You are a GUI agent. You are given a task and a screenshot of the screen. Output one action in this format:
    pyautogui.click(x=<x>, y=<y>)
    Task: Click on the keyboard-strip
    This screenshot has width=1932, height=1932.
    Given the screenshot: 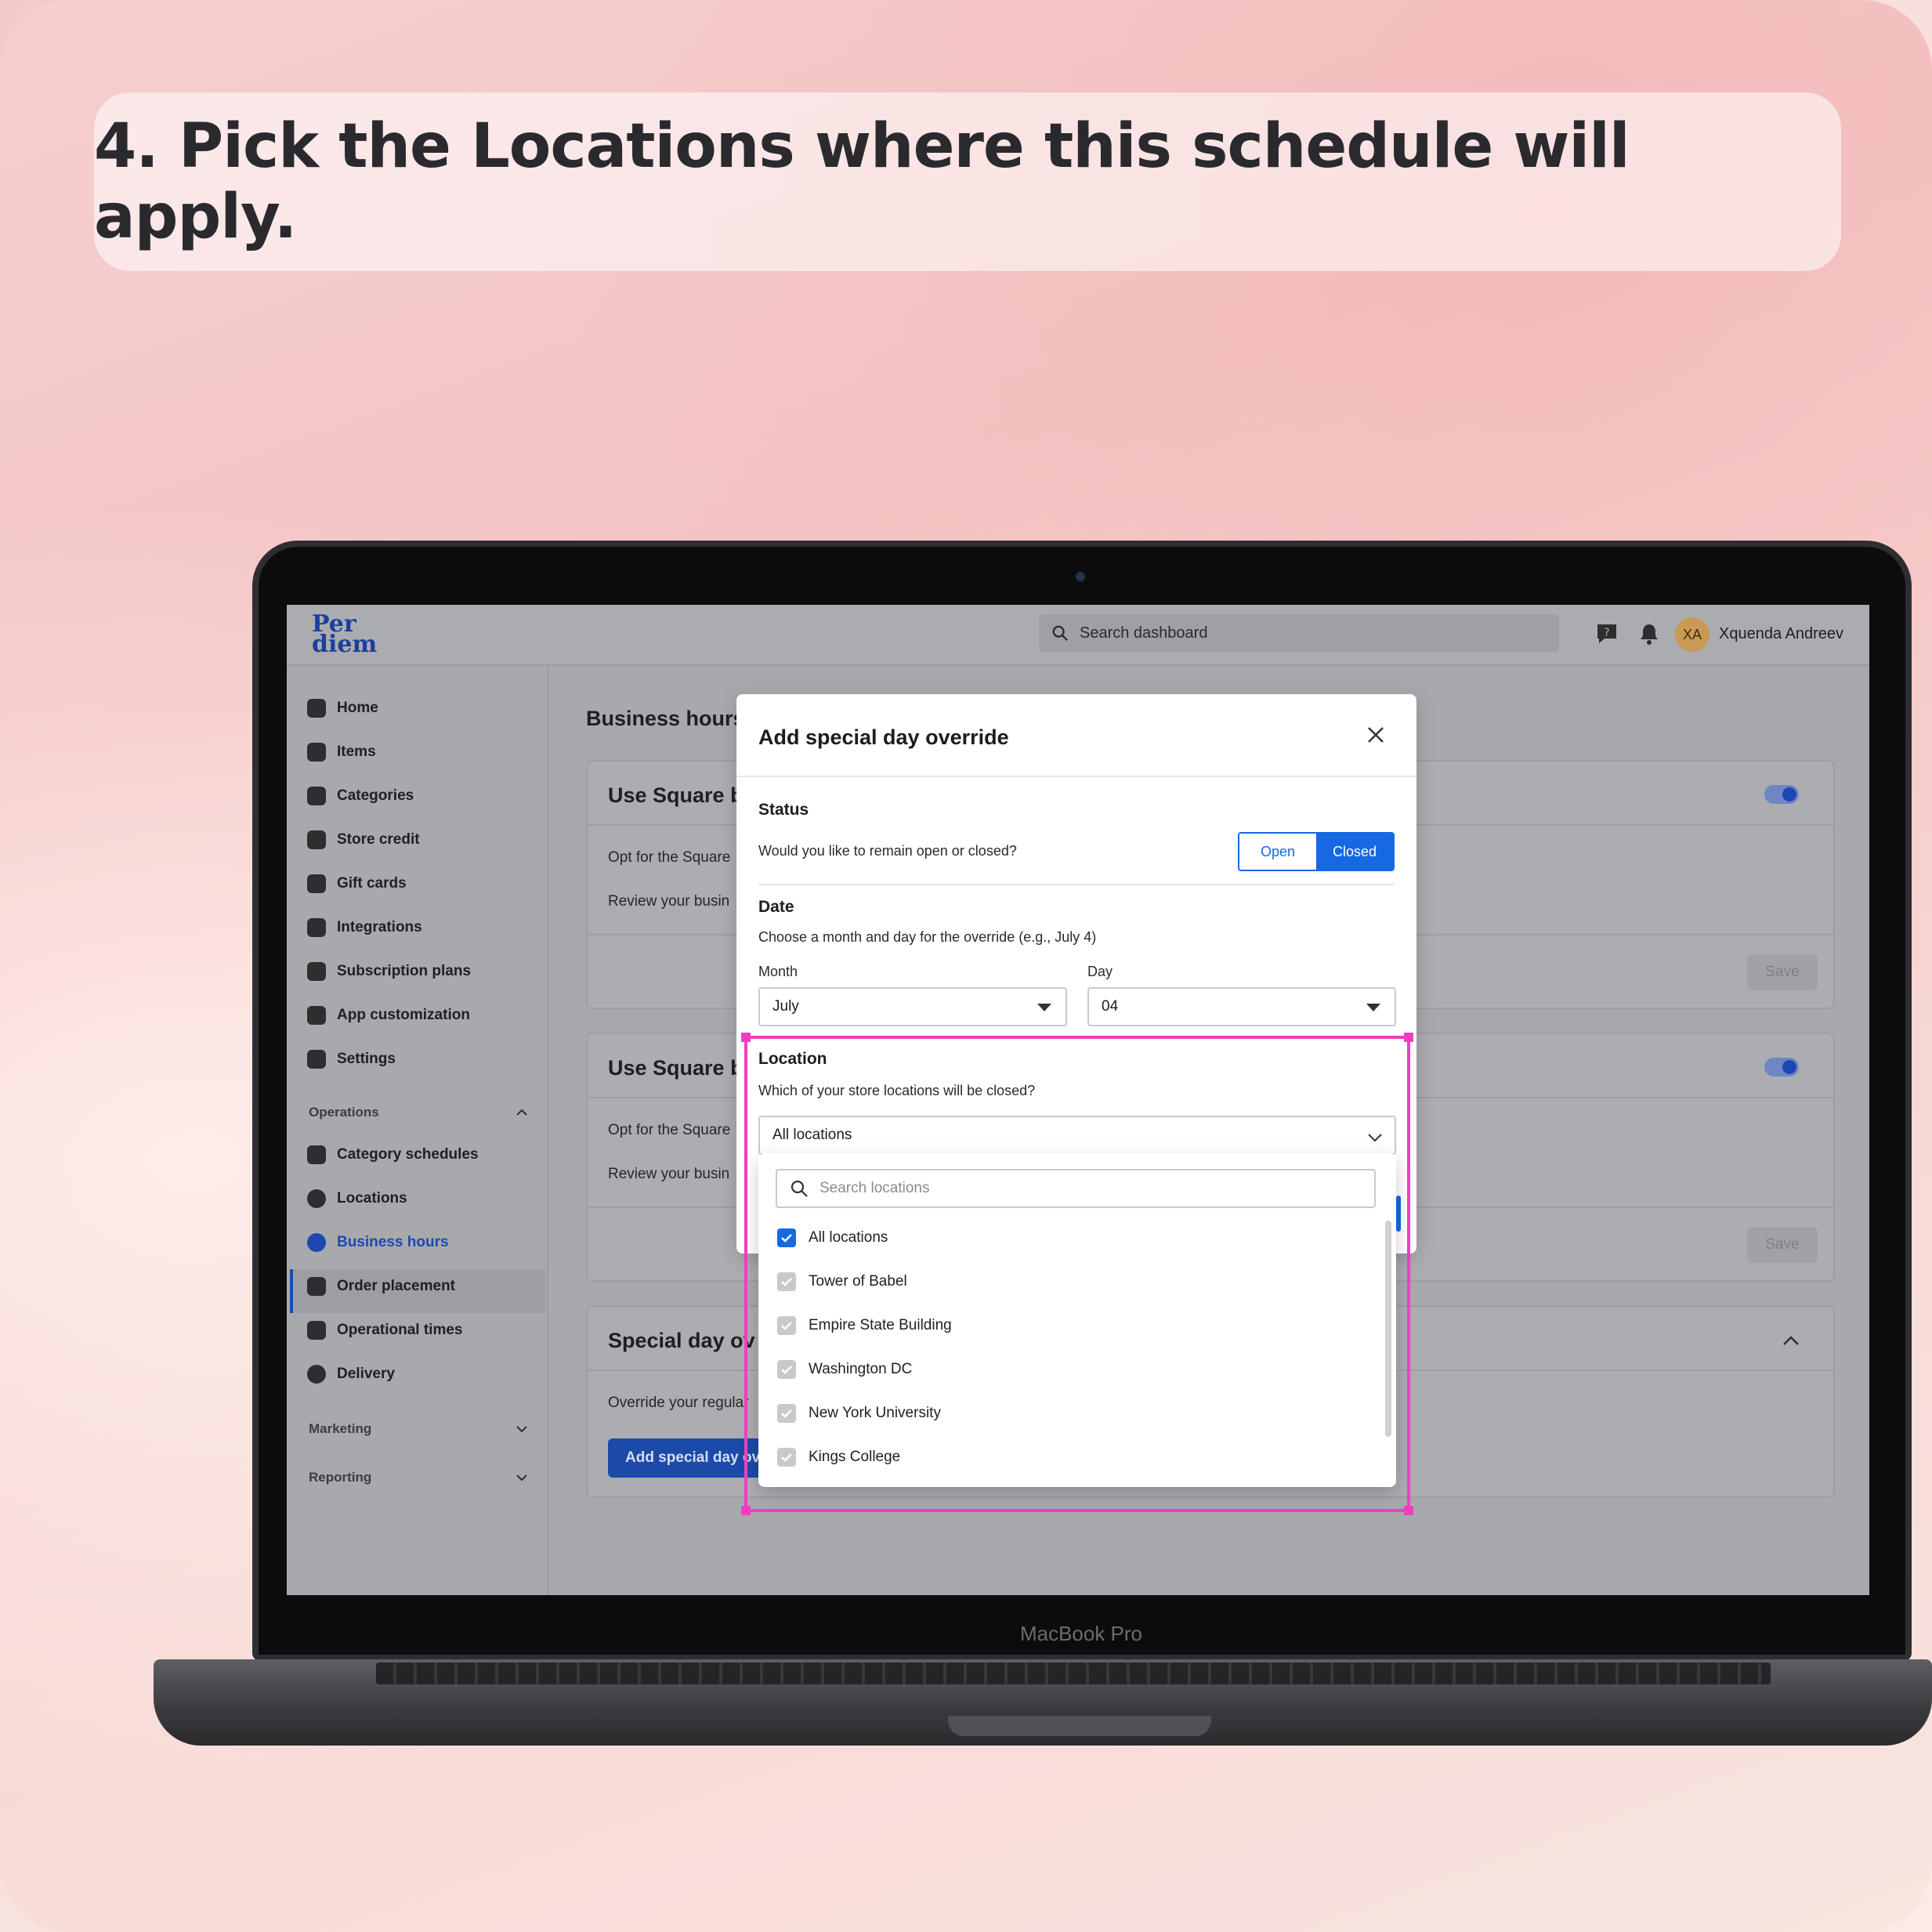 What is the action you would take?
    pyautogui.click(x=1073, y=1673)
    